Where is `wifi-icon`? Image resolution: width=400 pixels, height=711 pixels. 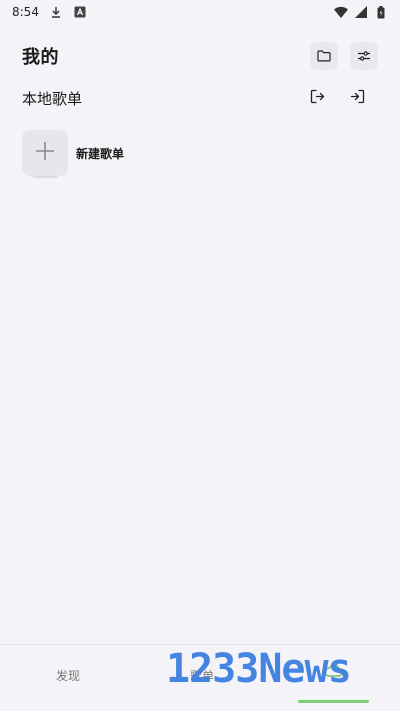
wifi-icon is located at coordinates (341, 12).